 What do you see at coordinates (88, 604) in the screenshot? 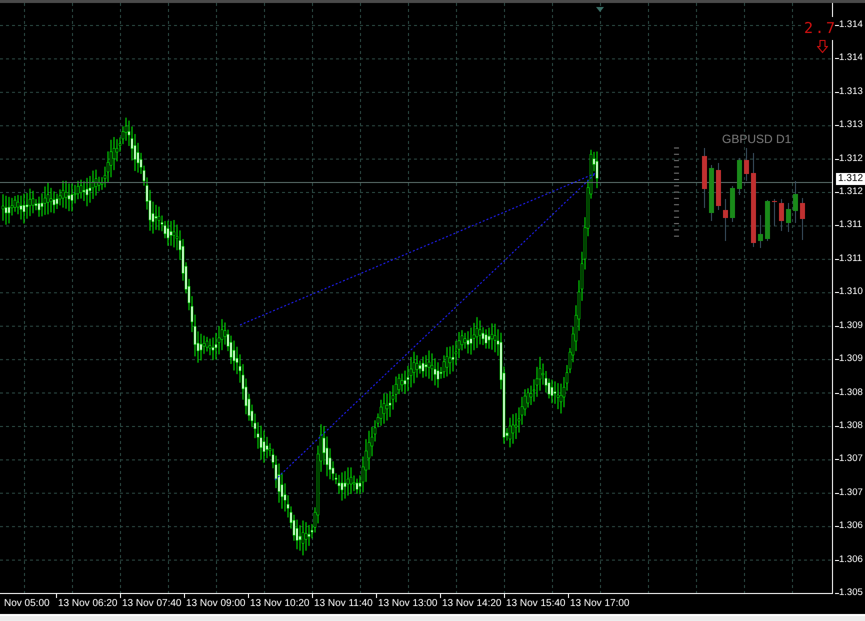
I see `time-label: 13 Nov 06:20` at bounding box center [88, 604].